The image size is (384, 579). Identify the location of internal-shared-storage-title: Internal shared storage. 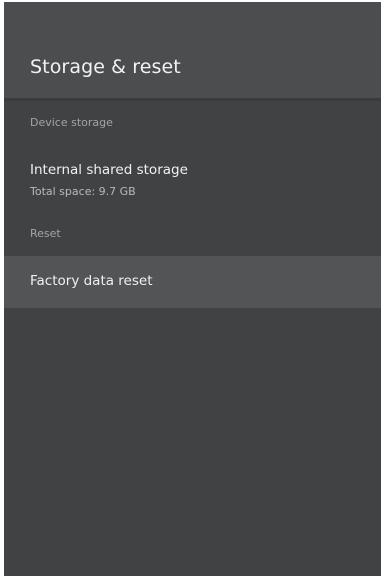
(109, 170).